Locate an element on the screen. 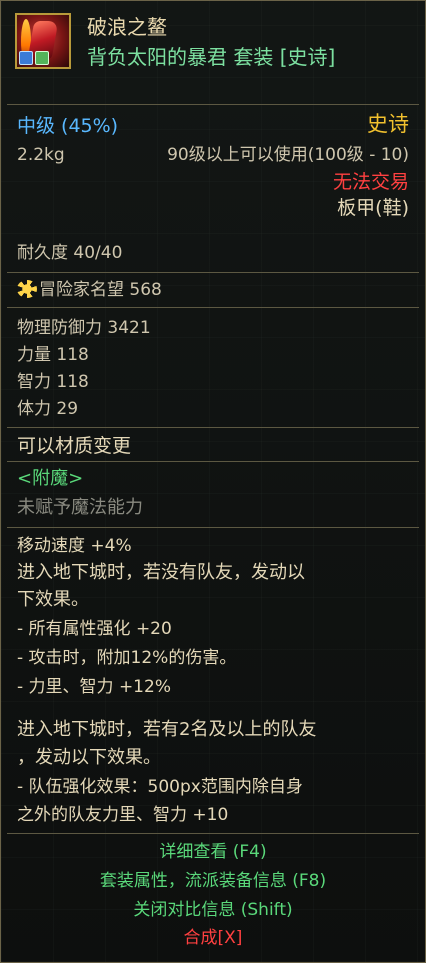 This screenshot has height=963, width=426. compare-toggle-button: 关闭对比信息 (Shift) is located at coordinates (213, 910).